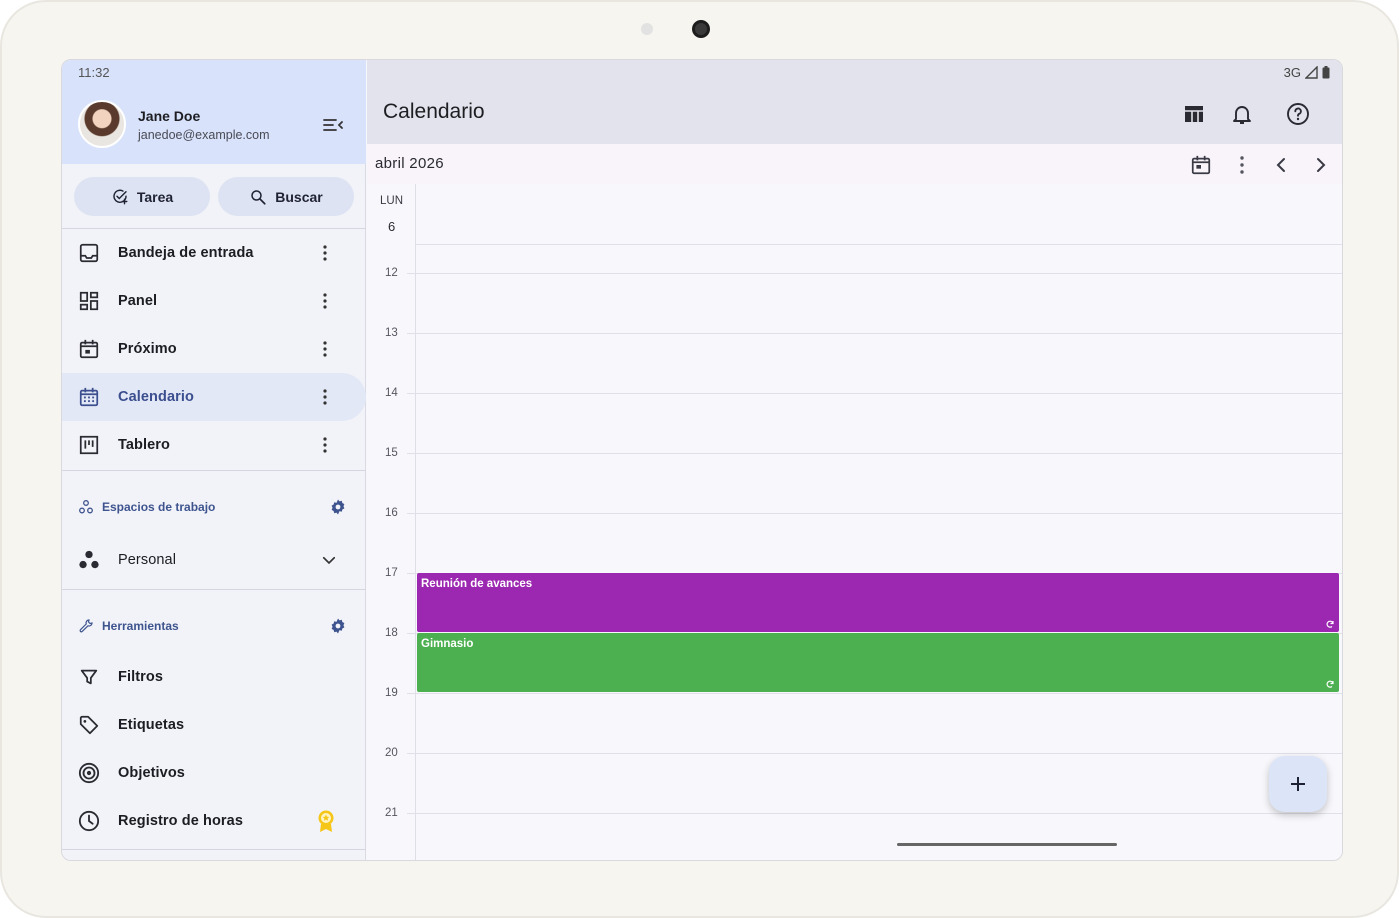 Image resolution: width=1399 pixels, height=918 pixels. Describe the element at coordinates (1321, 165) in the screenshot. I see `chevron-right-icon` at that location.